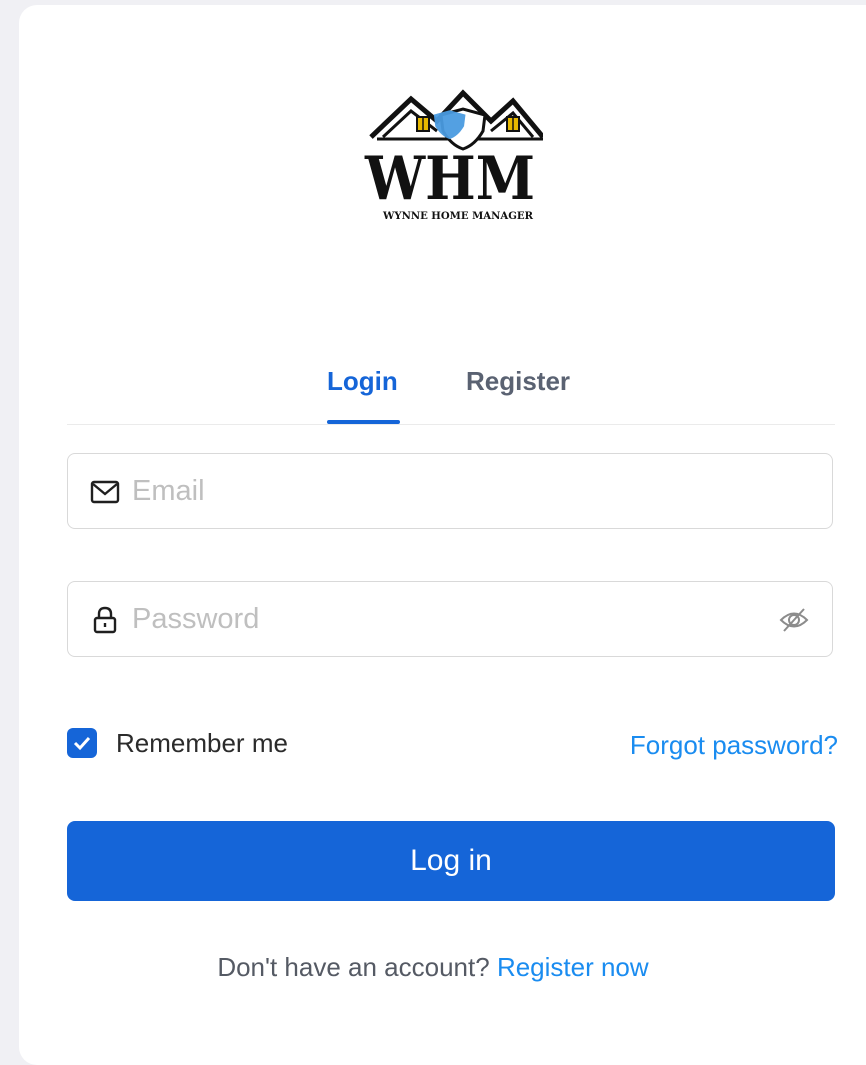 The image size is (866, 1065). I want to click on logo-image: WHM WYNNE HOME MANAGER, so click(453, 155).